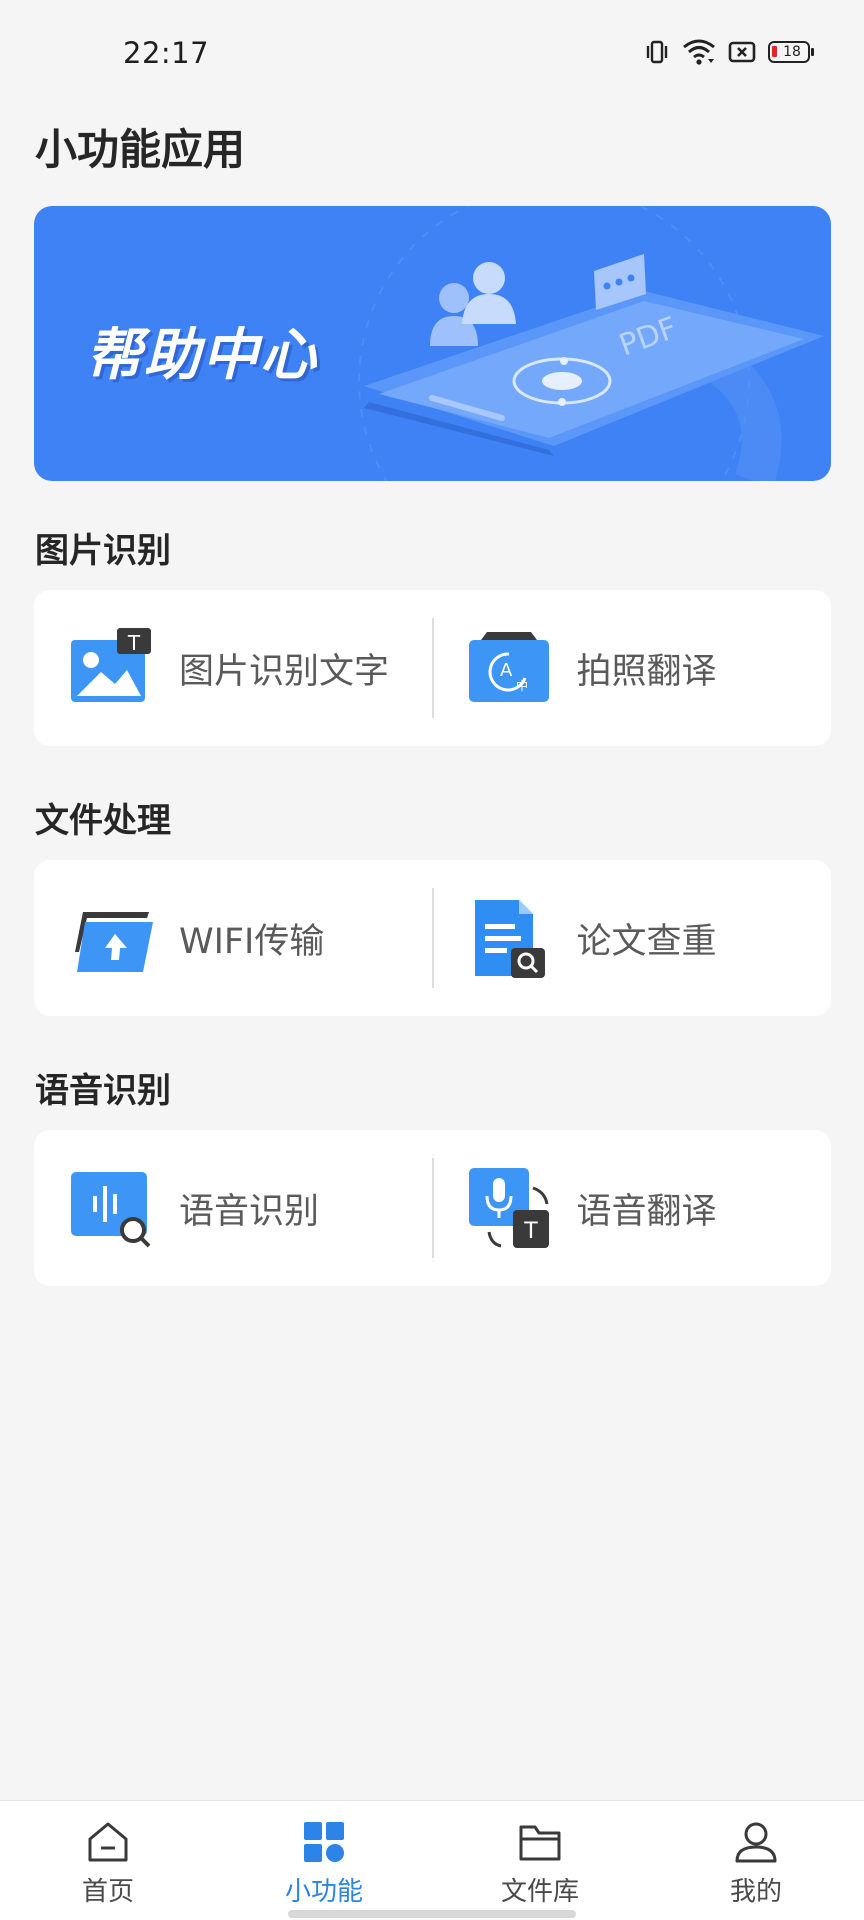  I want to click on home-indicator, so click(432, 1914).